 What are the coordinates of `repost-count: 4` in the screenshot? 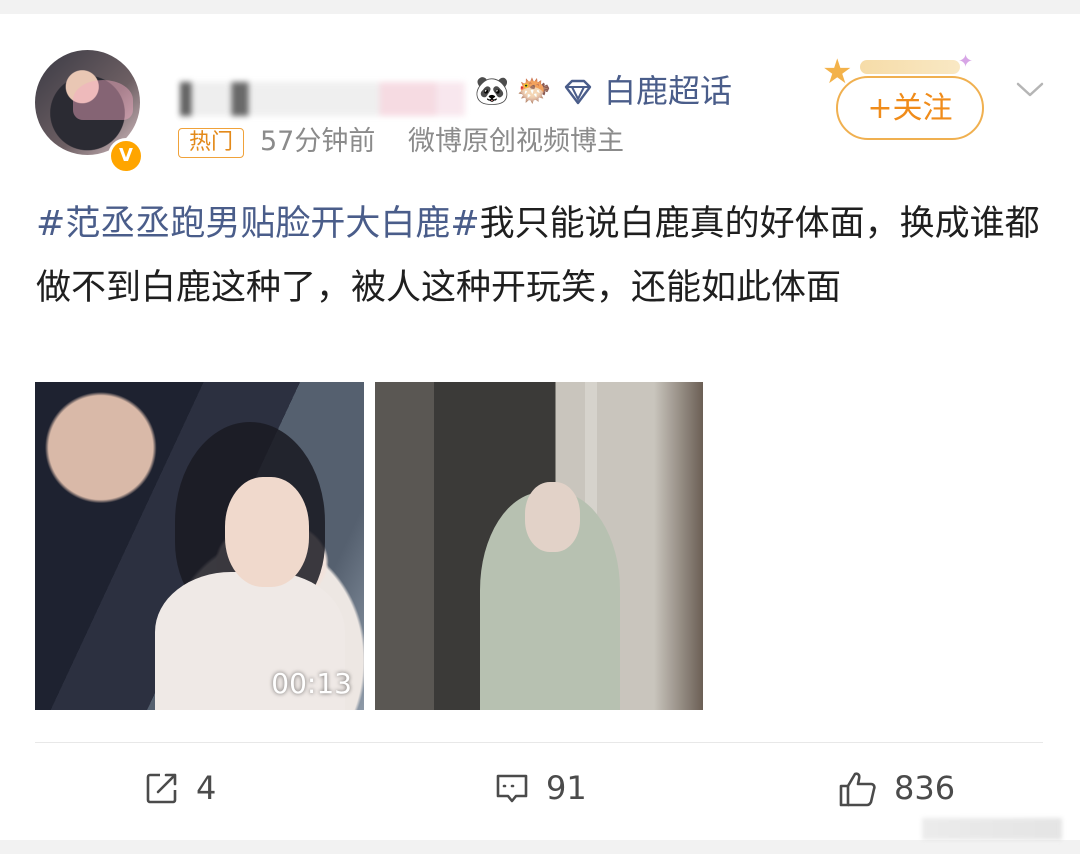 It's located at (206, 788).